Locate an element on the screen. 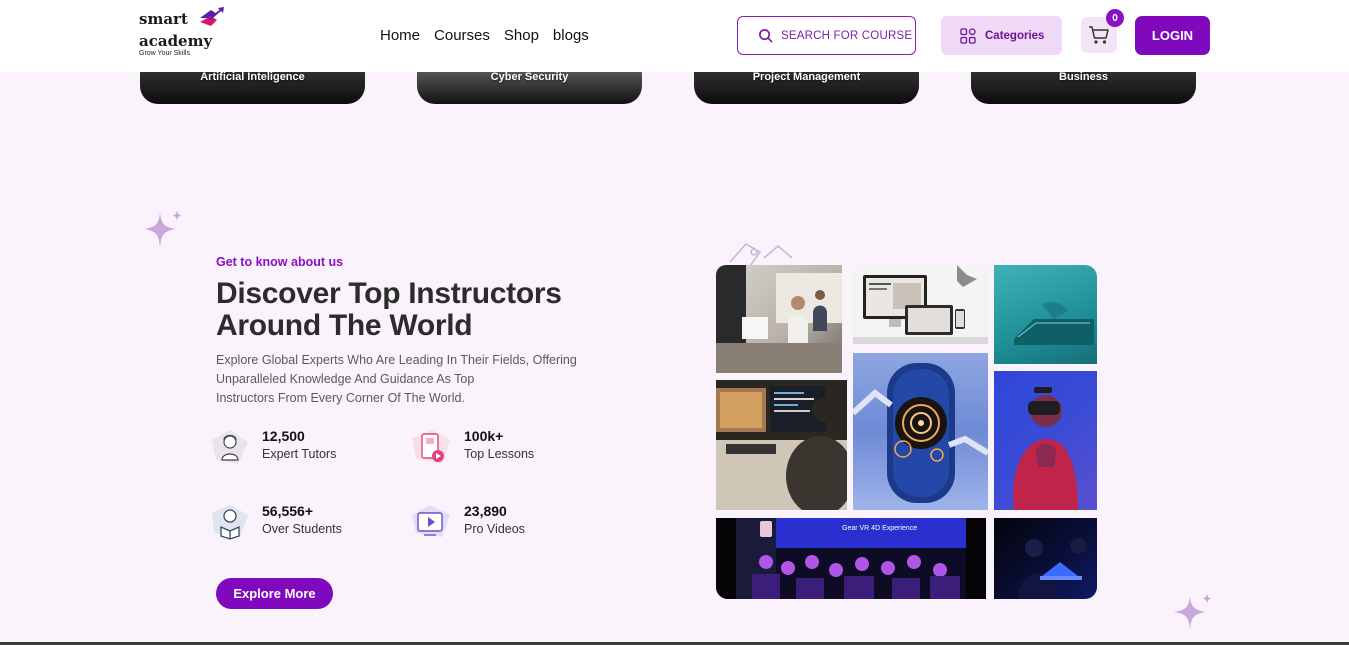 Image resolution: width=1349 pixels, height=645 pixels. night-laptop-illustration is located at coordinates (1052, 568).